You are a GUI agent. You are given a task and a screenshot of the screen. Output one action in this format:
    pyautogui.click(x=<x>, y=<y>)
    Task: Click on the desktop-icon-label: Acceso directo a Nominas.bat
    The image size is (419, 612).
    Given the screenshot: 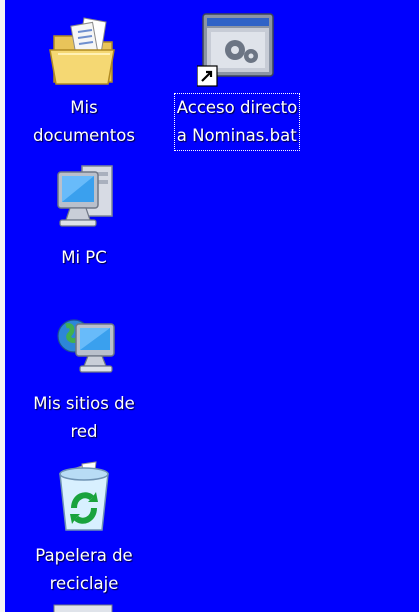 What is the action you would take?
    pyautogui.click(x=237, y=122)
    